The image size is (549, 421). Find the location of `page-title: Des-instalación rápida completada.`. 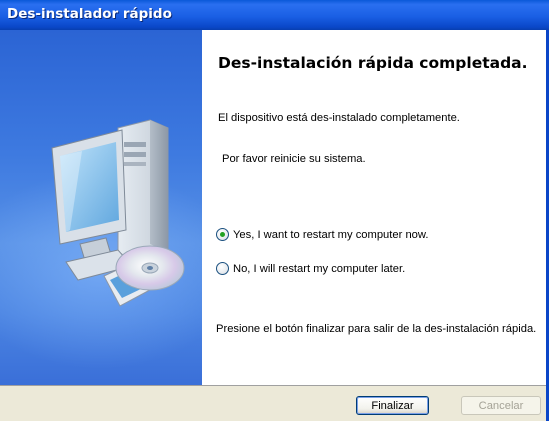

page-title: Des-instalación rápida completada. is located at coordinates (373, 63).